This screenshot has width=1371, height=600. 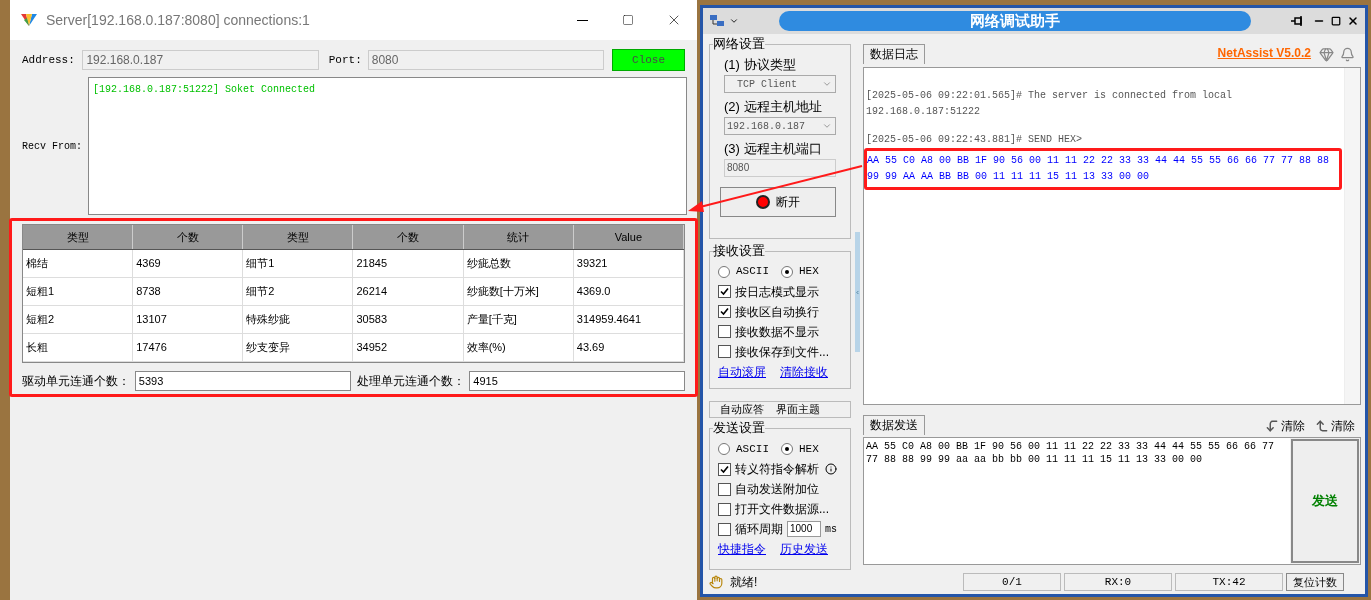 I want to click on drive-field: 5393, so click(x=242, y=381).